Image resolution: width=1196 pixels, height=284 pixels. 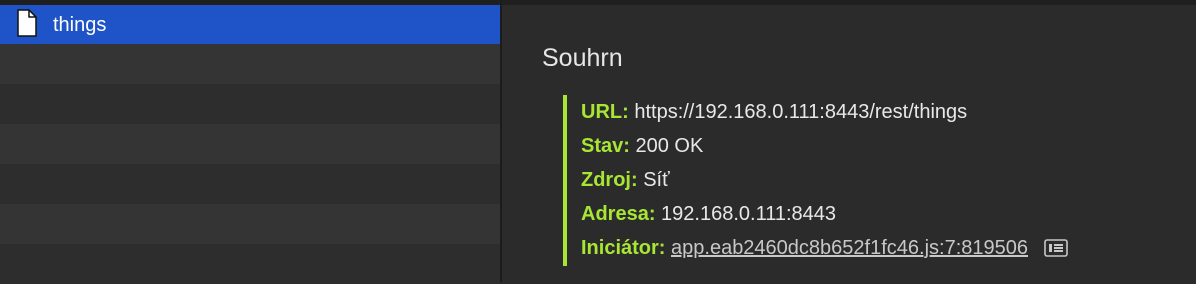 What do you see at coordinates (582, 58) in the screenshot?
I see `section-title: Souhrn` at bounding box center [582, 58].